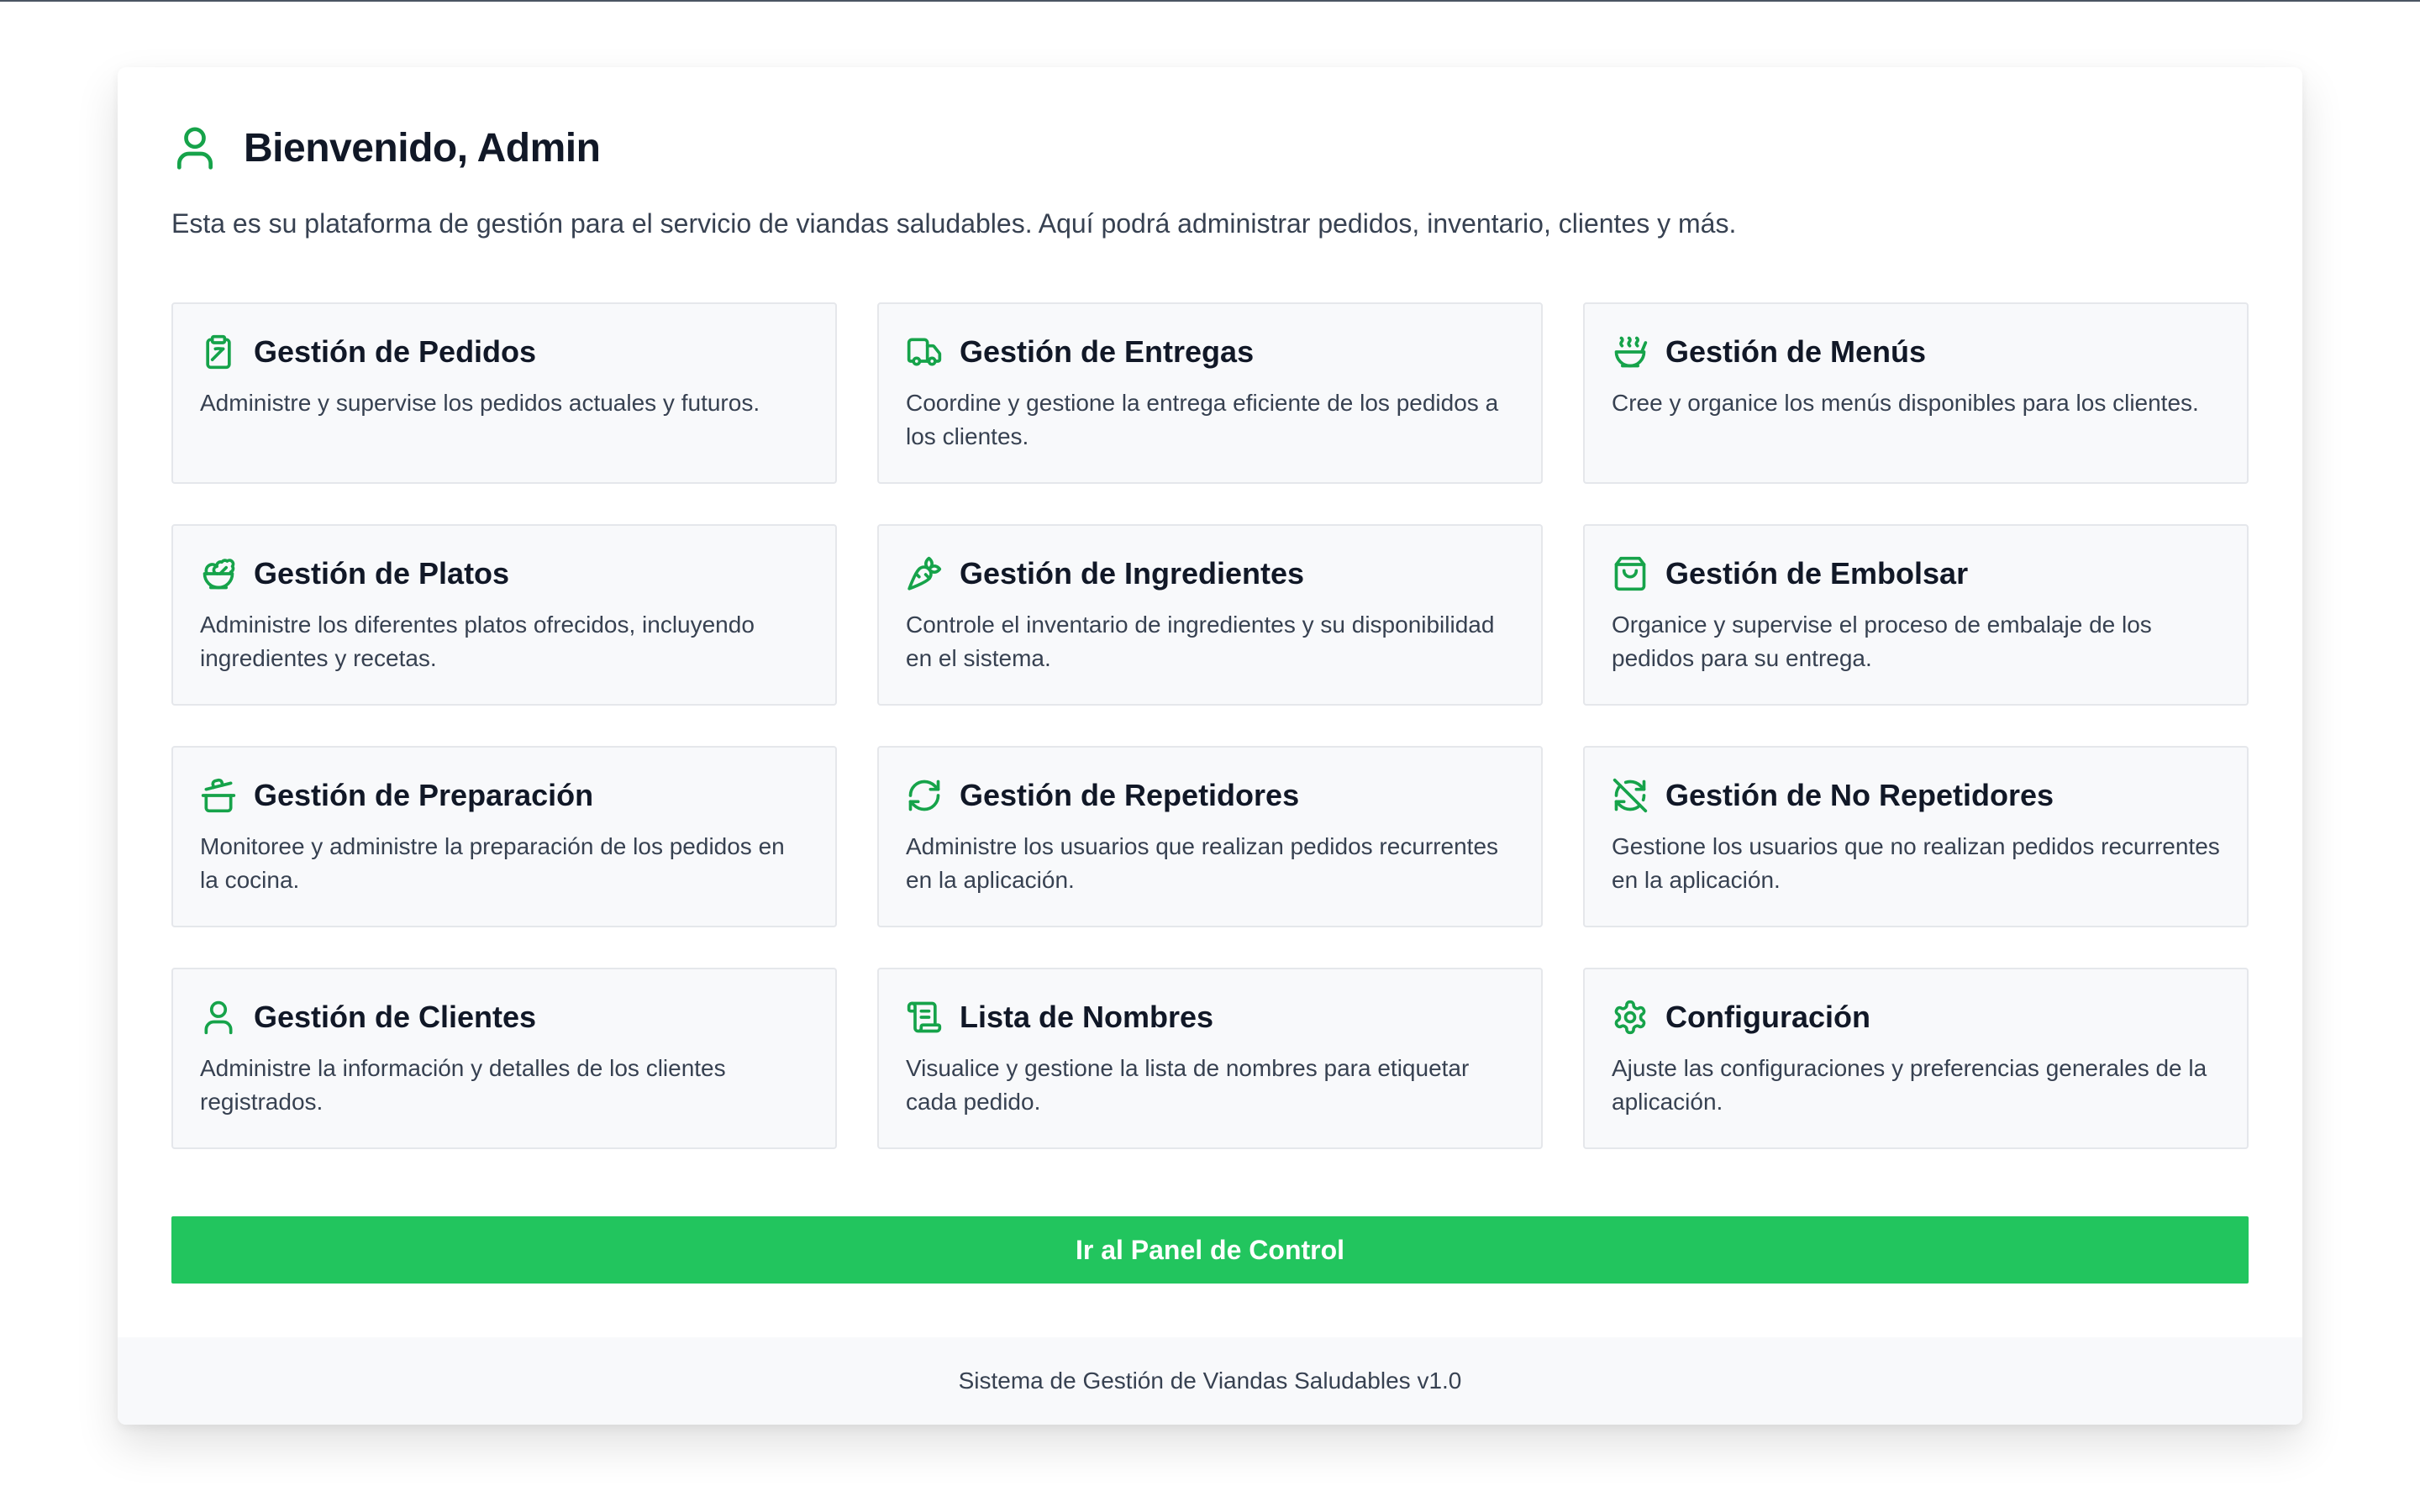 Image resolution: width=2420 pixels, height=1512 pixels. What do you see at coordinates (925, 351) in the screenshot?
I see `truck-icon` at bounding box center [925, 351].